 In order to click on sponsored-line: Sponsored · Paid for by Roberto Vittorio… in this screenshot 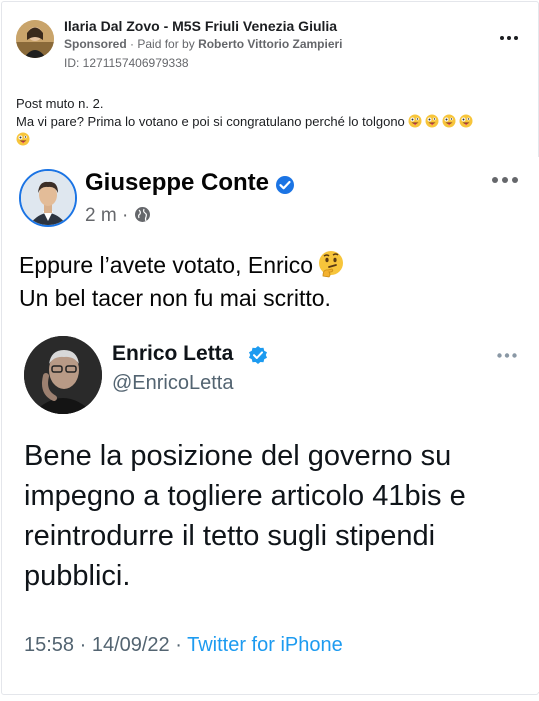, I will do `click(203, 44)`.